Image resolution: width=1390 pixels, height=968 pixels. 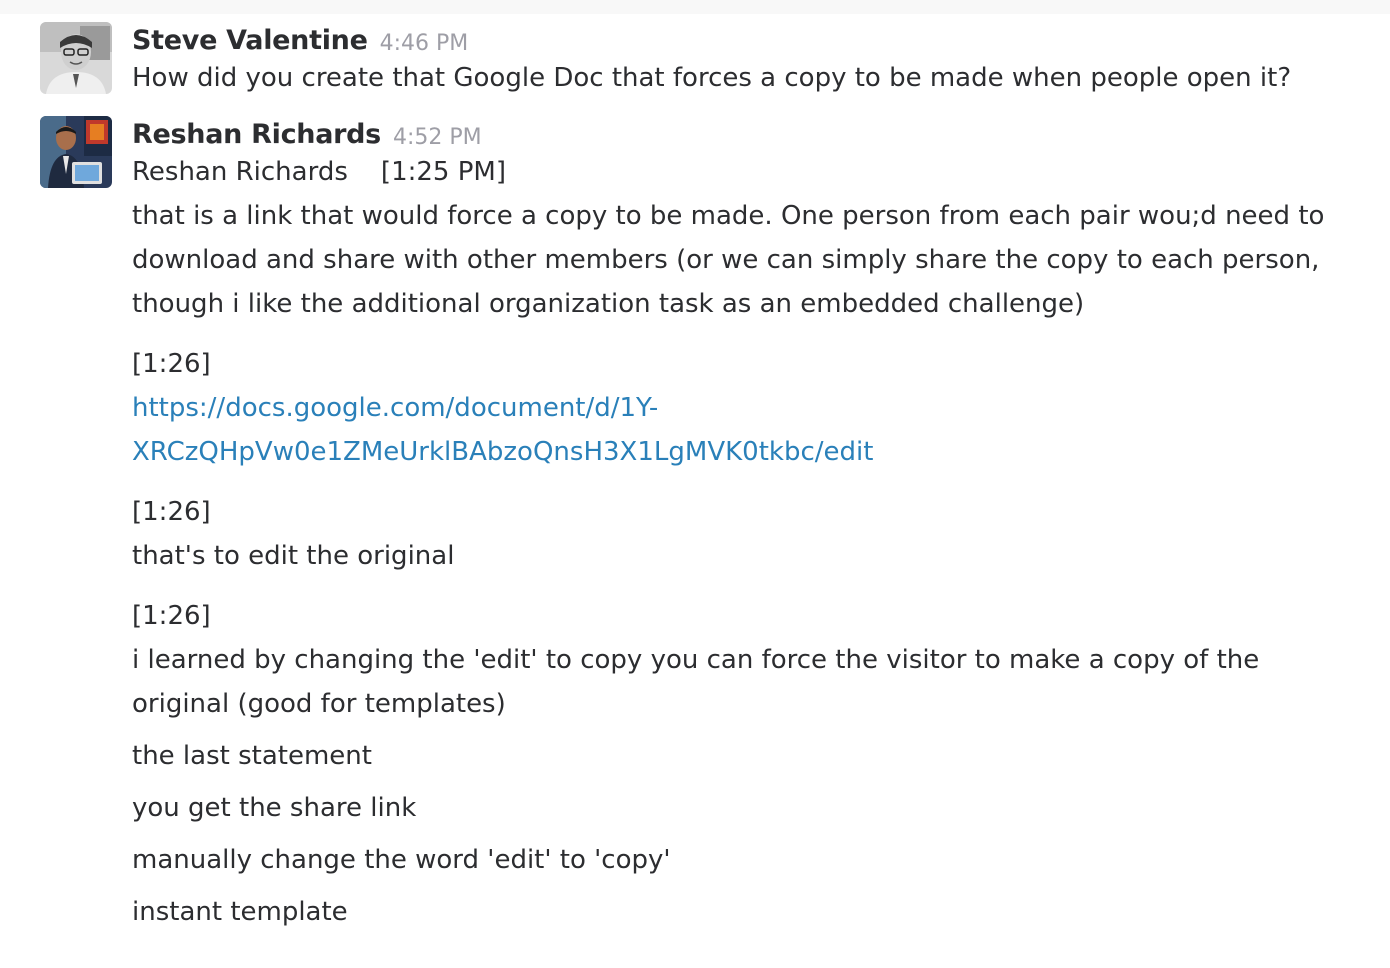 I want to click on message-timestamp: 4:52 PM, so click(x=437, y=136).